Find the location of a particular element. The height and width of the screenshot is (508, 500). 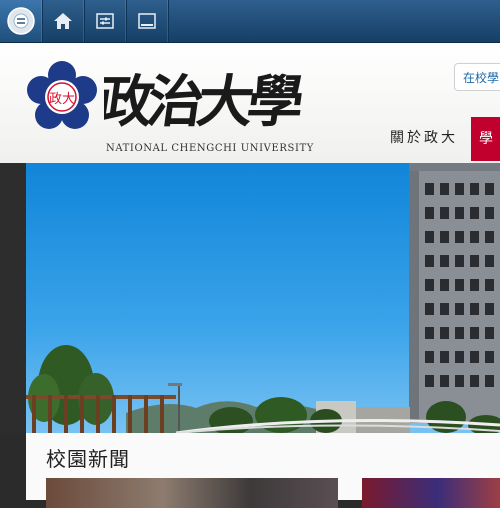

nav-item-highlight: 學 is located at coordinates (485, 139).